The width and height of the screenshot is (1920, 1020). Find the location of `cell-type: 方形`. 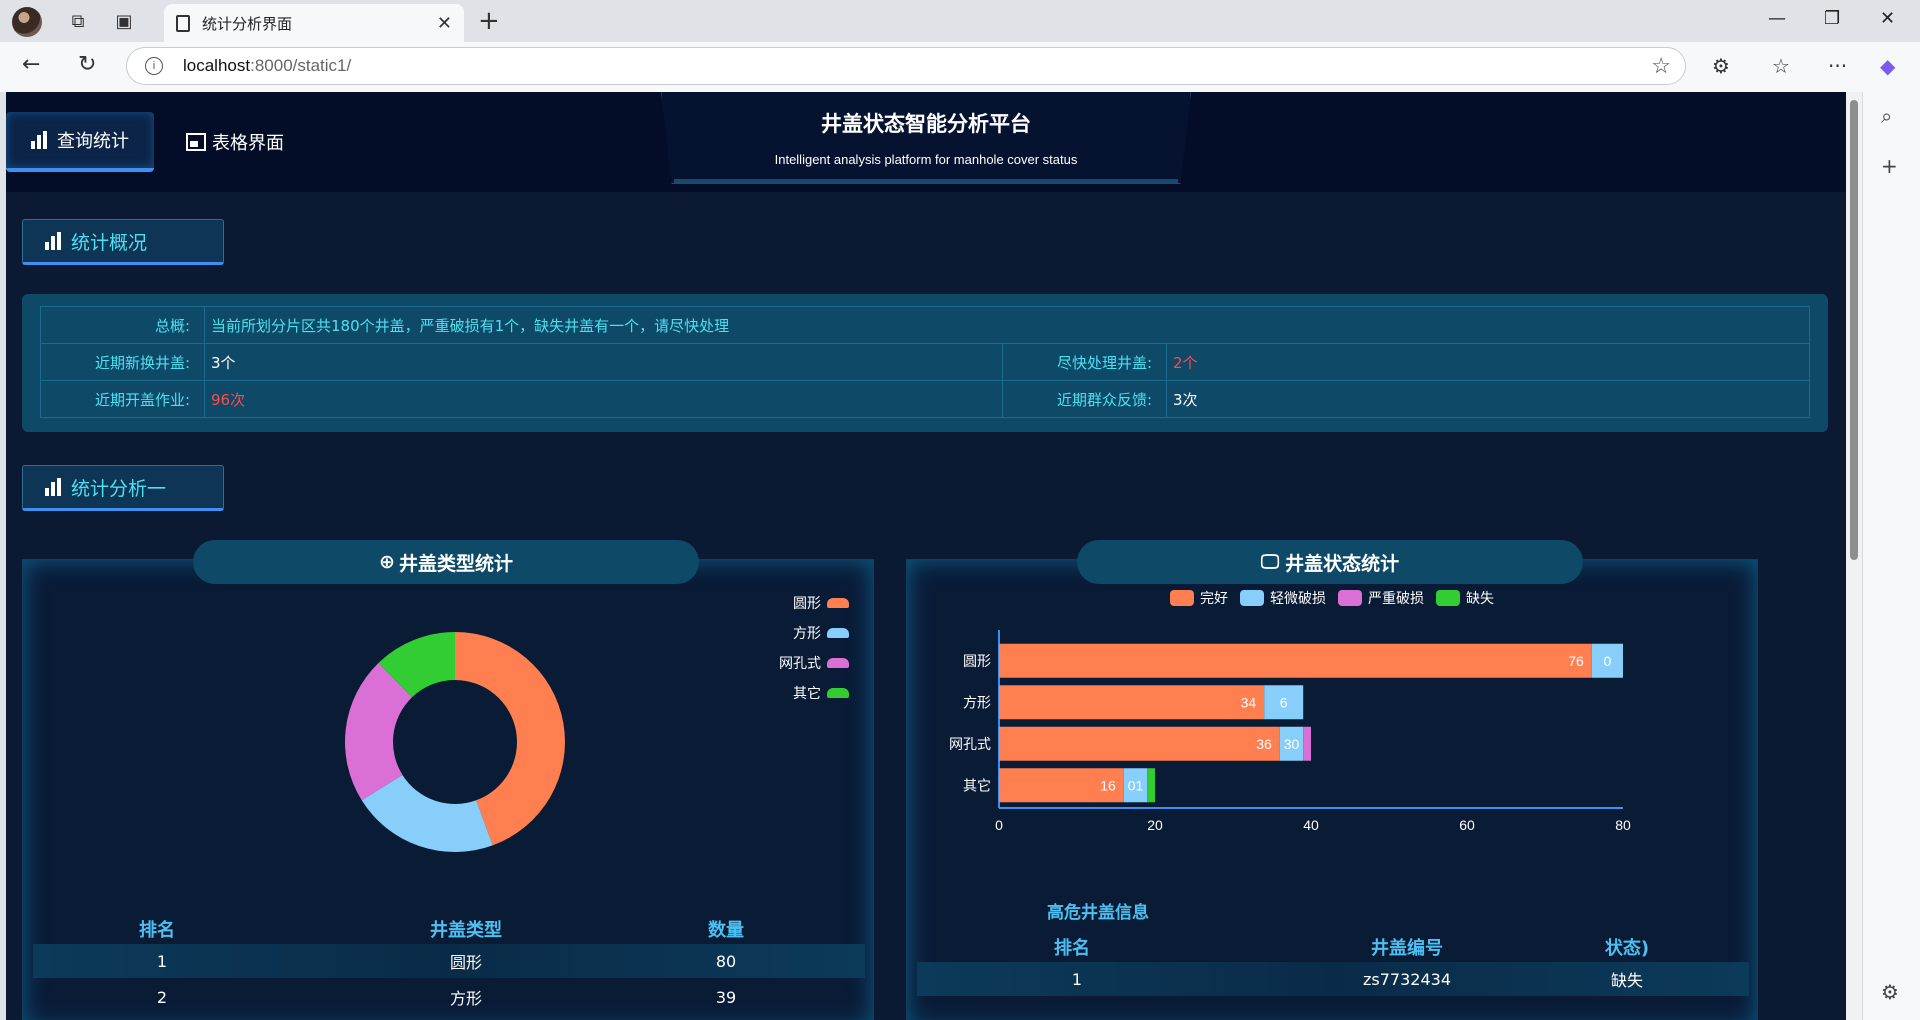

cell-type: 方形 is located at coordinates (465, 998).